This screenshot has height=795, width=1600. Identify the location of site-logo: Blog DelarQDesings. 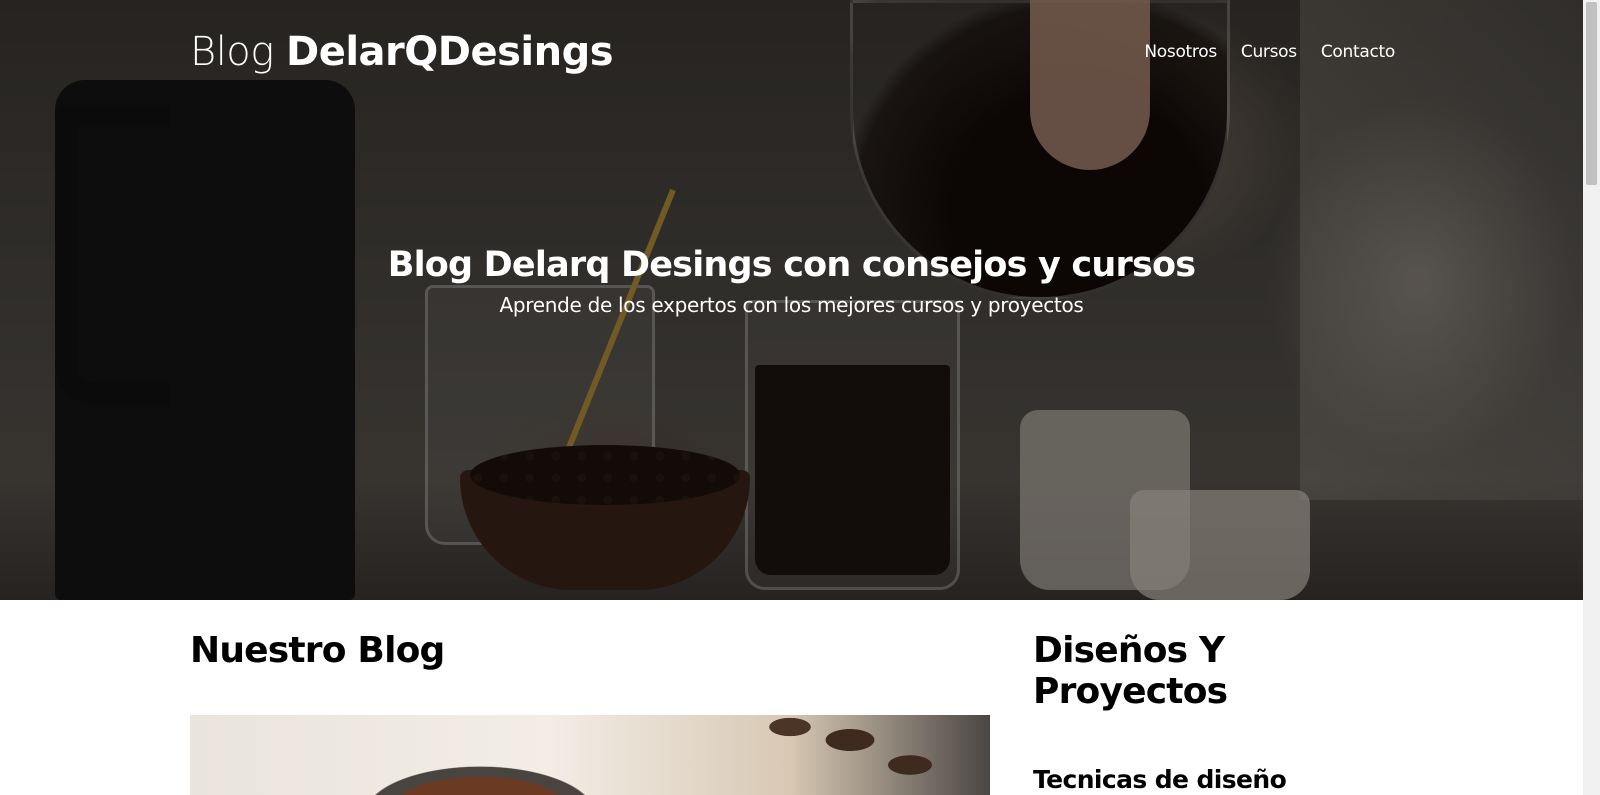
(402, 52).